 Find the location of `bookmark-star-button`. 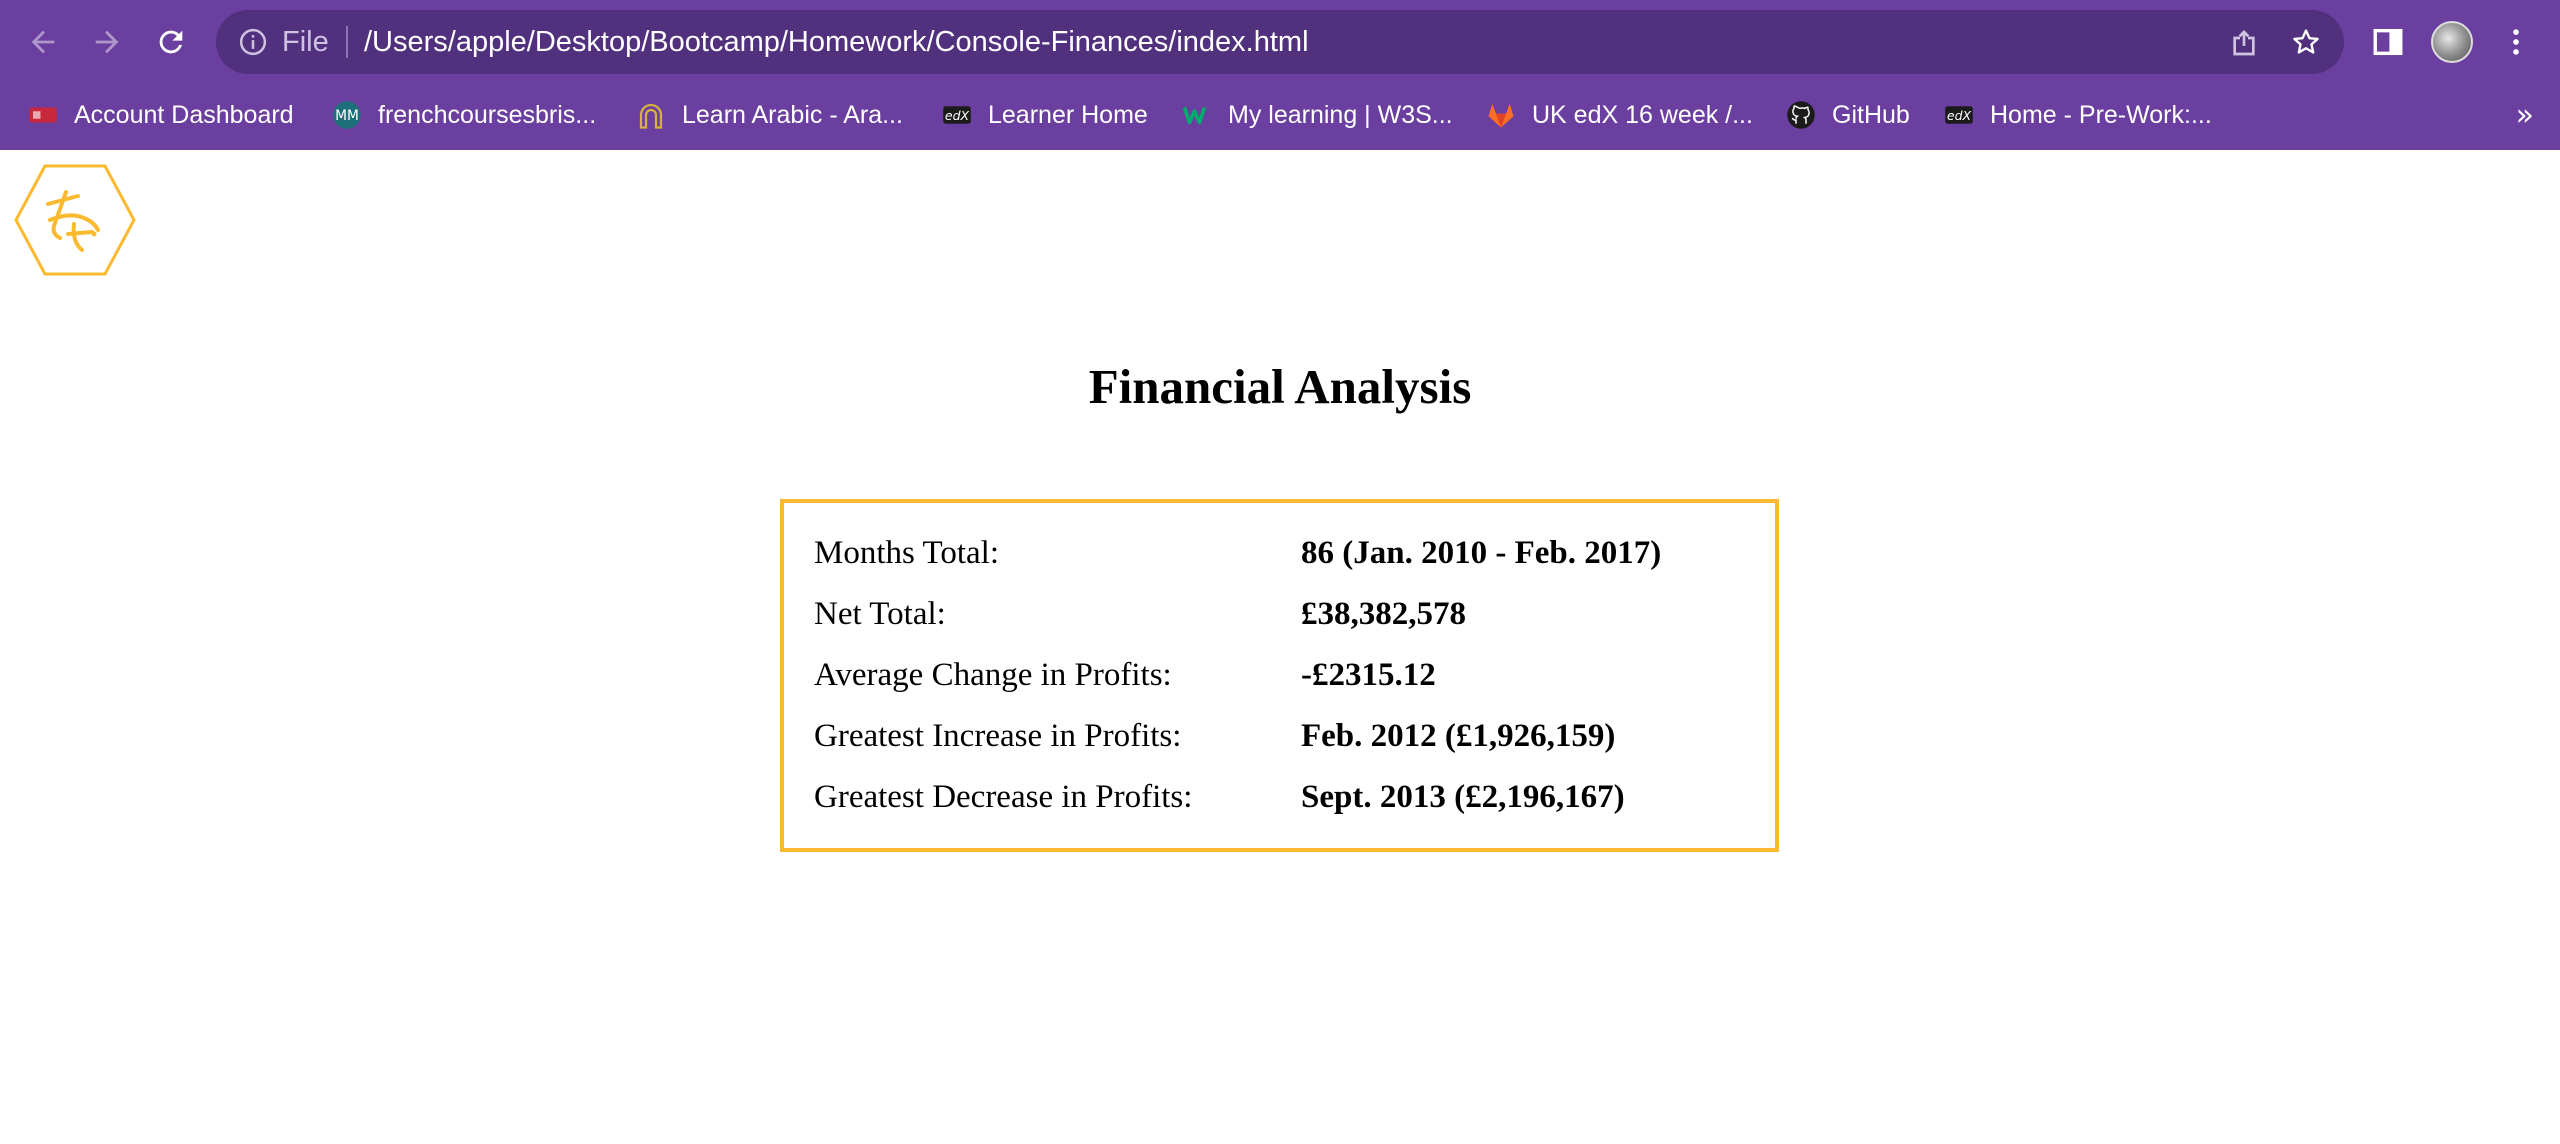

bookmark-star-button is located at coordinates (2306, 42).